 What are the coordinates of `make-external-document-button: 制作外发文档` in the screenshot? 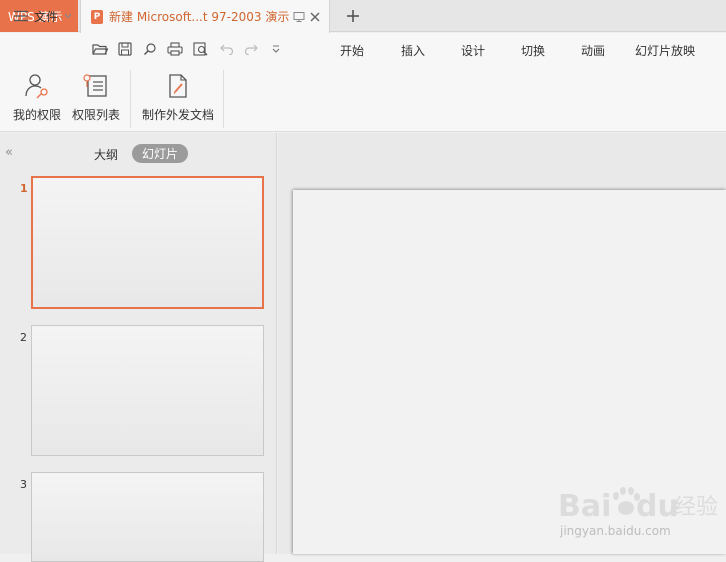 It's located at (178, 99).